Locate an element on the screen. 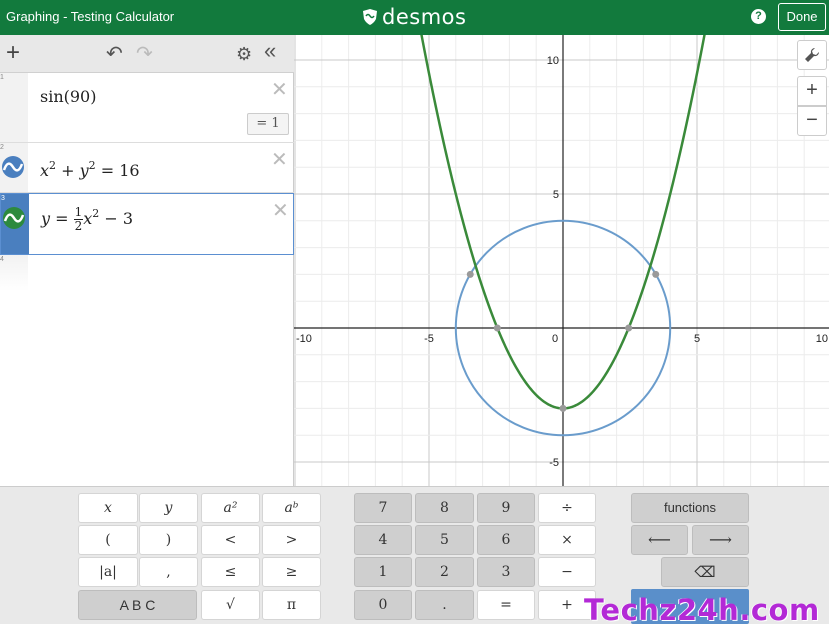 The image size is (829, 624). logo-text: desmos is located at coordinates (424, 17).